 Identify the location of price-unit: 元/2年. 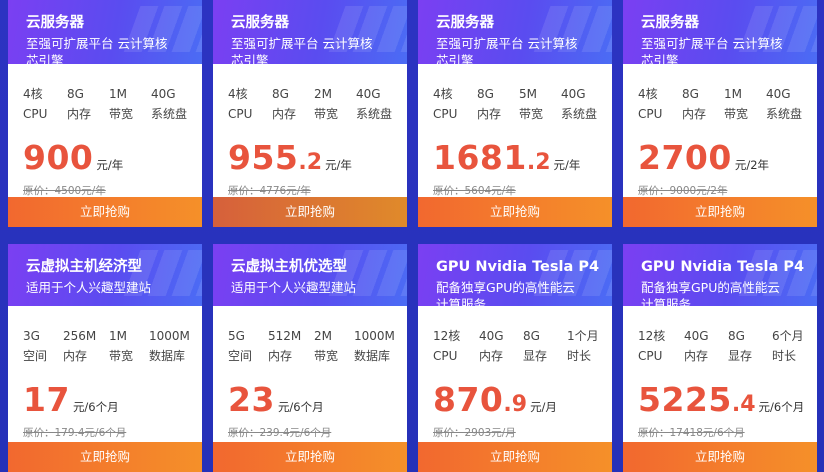
(752, 165).